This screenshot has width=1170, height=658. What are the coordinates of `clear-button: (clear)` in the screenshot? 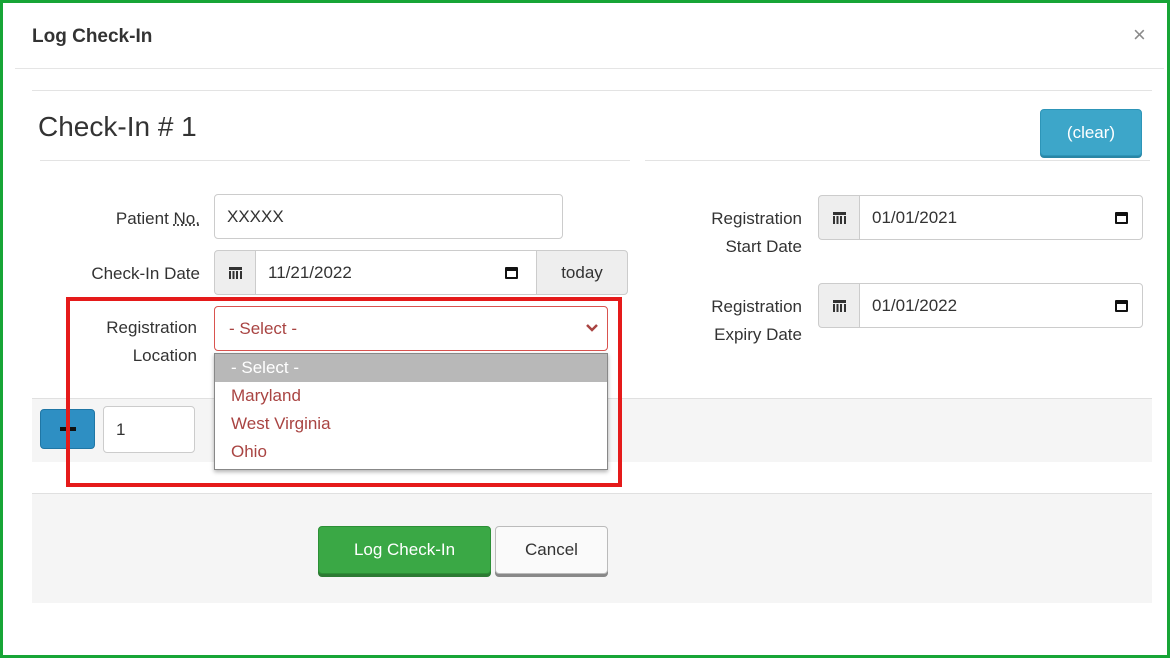 It's located at (1091, 132).